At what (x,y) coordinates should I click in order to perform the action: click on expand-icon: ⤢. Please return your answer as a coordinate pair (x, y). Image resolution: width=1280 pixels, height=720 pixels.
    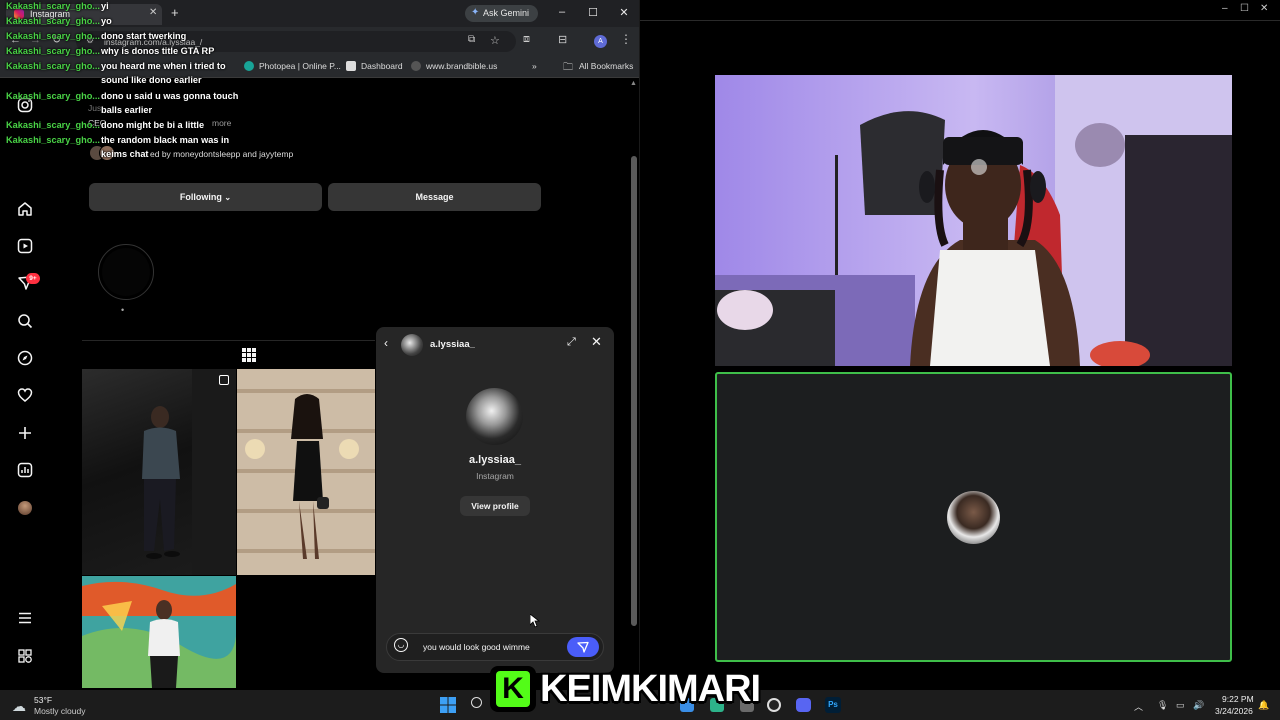
    Looking at the image, I should click on (571, 342).